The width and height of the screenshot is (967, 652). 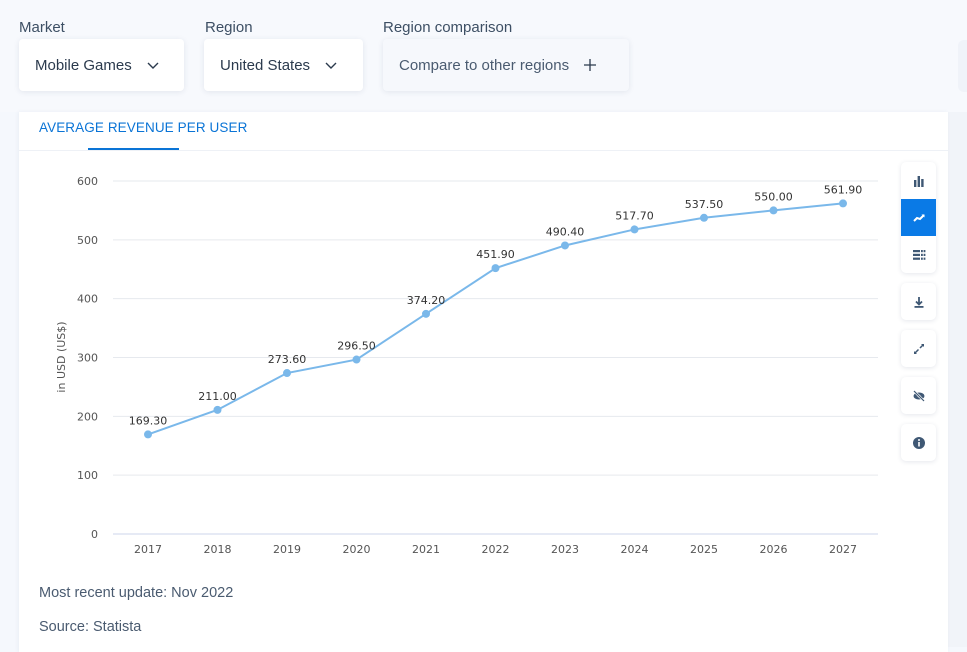 I want to click on line-chart-icon, so click(x=918, y=217).